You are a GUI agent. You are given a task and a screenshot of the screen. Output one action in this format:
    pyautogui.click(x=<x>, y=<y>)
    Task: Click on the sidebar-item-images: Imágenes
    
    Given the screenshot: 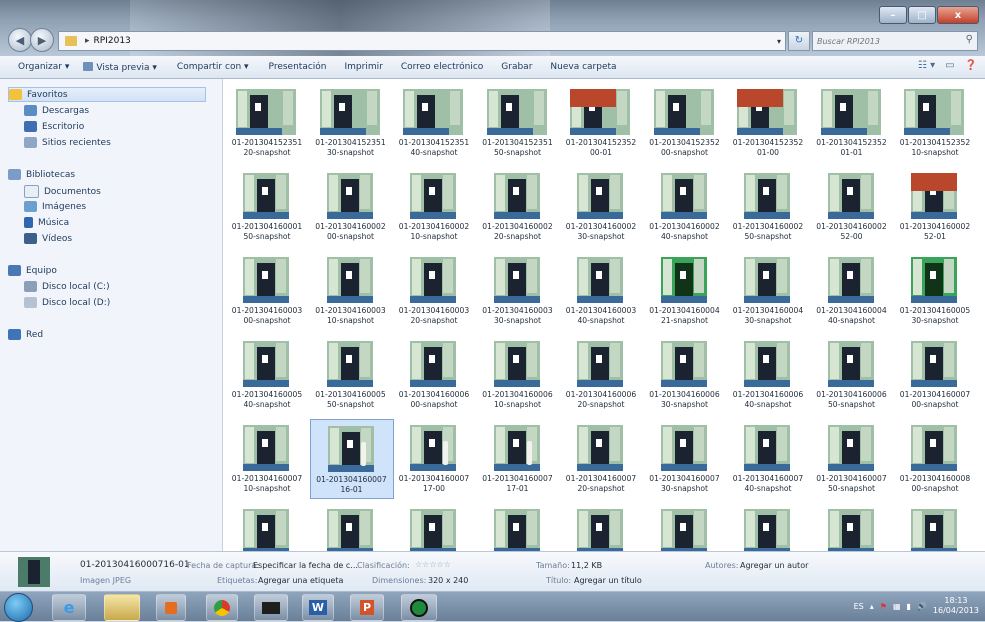 What is the action you would take?
    pyautogui.click(x=55, y=206)
    